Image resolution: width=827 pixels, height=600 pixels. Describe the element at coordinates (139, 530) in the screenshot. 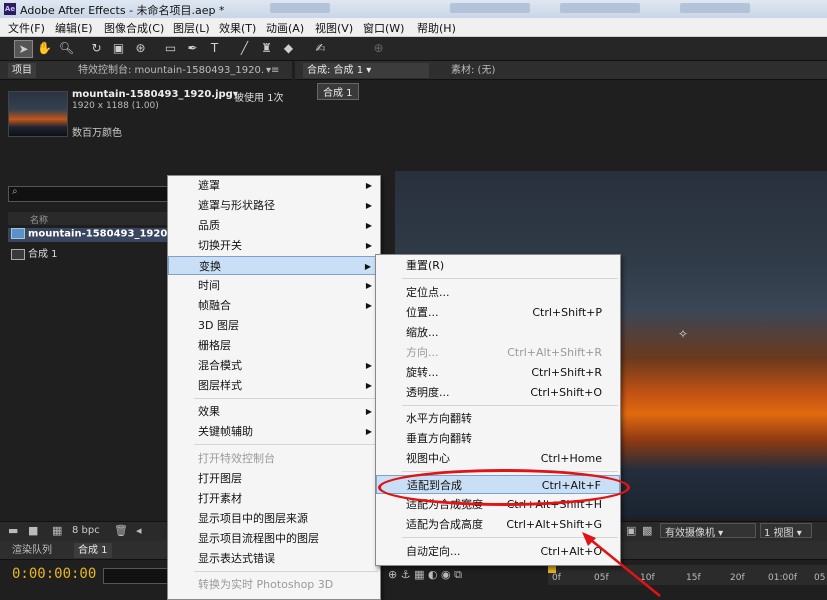

I see `scroll-left-icon: ◂` at that location.